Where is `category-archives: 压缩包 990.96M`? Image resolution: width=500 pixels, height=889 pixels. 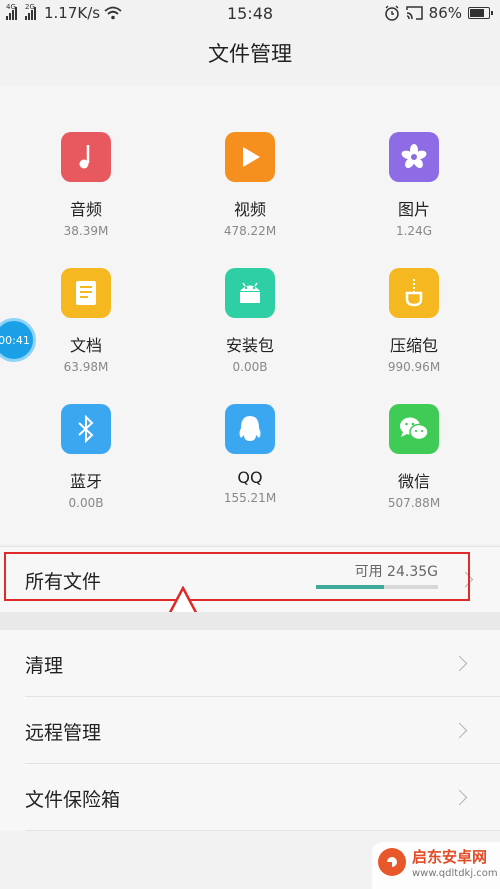
category-archives: 压缩包 990.96M is located at coordinates (414, 321).